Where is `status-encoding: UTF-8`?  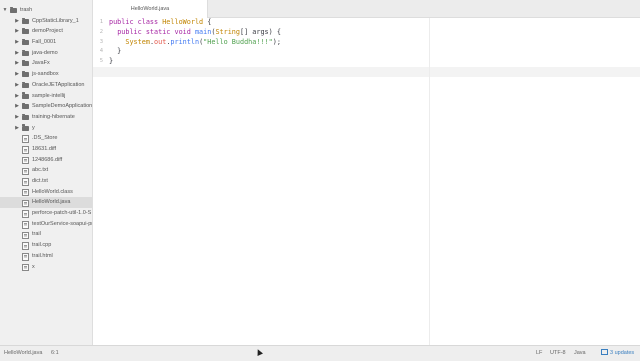 status-encoding: UTF-8 is located at coordinates (558, 353).